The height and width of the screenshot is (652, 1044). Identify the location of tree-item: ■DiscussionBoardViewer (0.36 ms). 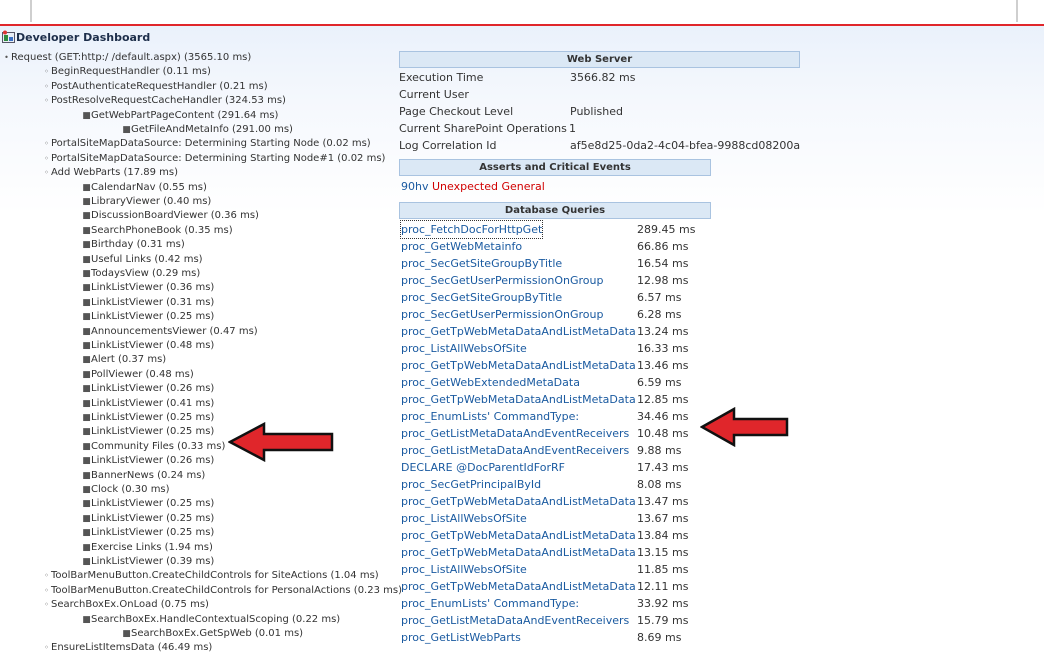
(170, 216).